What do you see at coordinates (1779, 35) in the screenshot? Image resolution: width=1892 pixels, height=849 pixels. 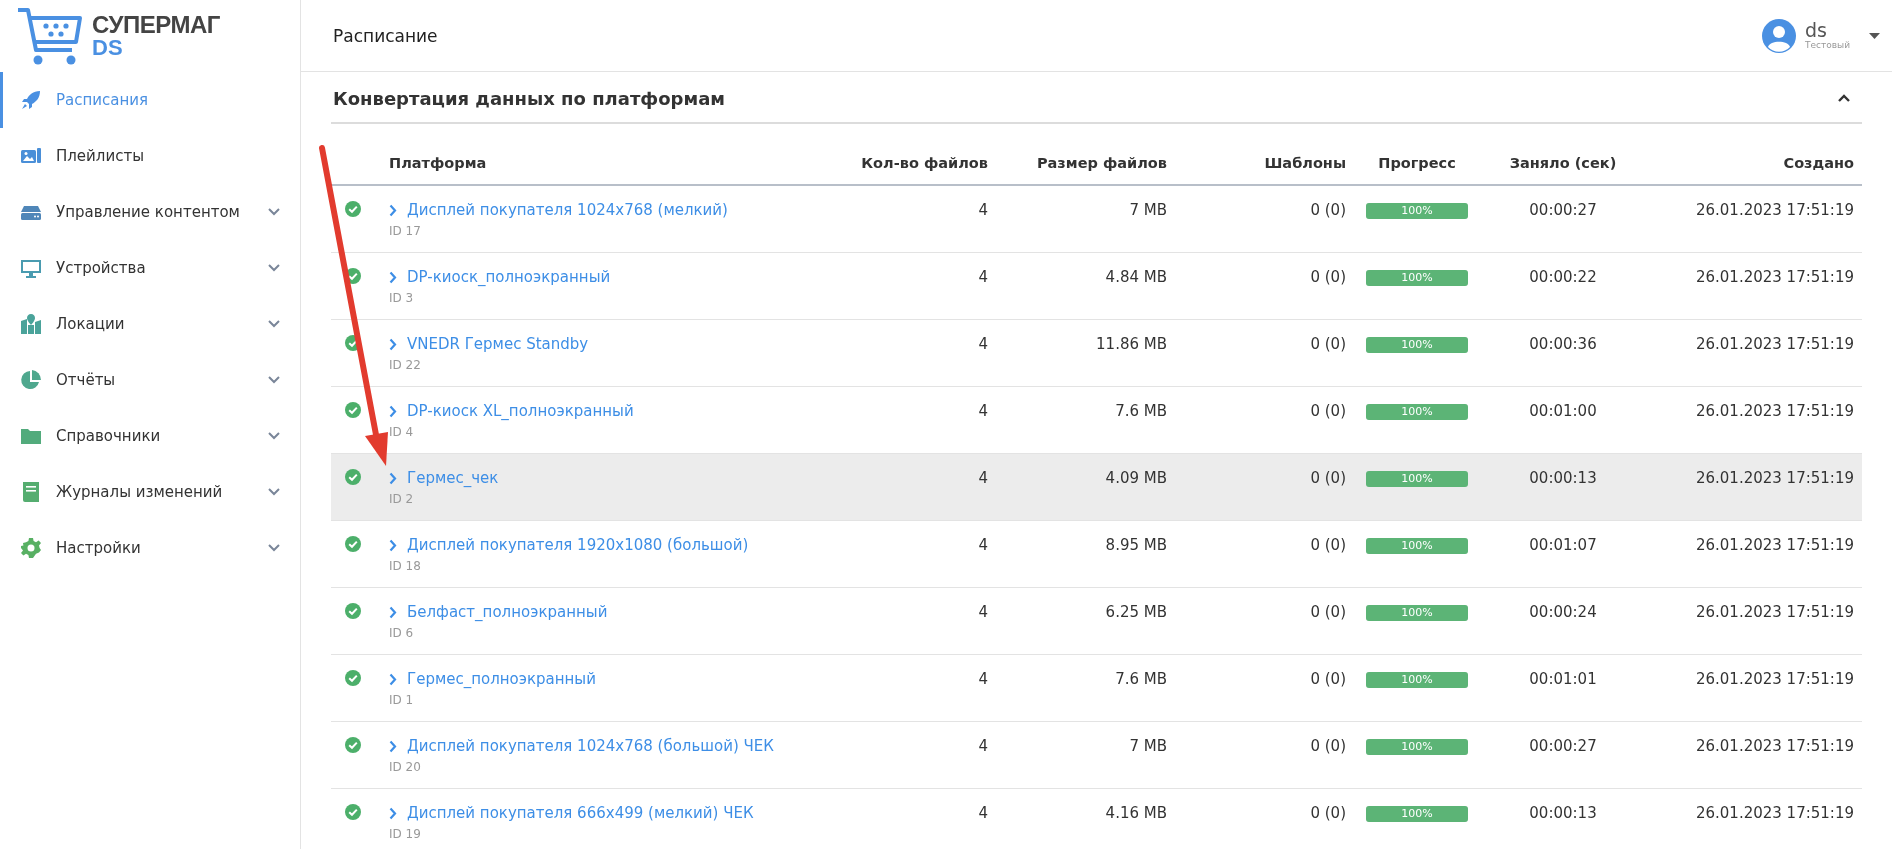 I see `user-avatar-icon` at bounding box center [1779, 35].